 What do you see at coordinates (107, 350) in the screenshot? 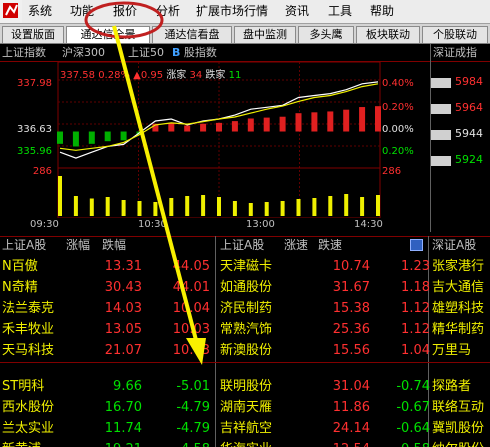
I see `t1-row: 天马科技 21.07 10.03` at bounding box center [107, 350].